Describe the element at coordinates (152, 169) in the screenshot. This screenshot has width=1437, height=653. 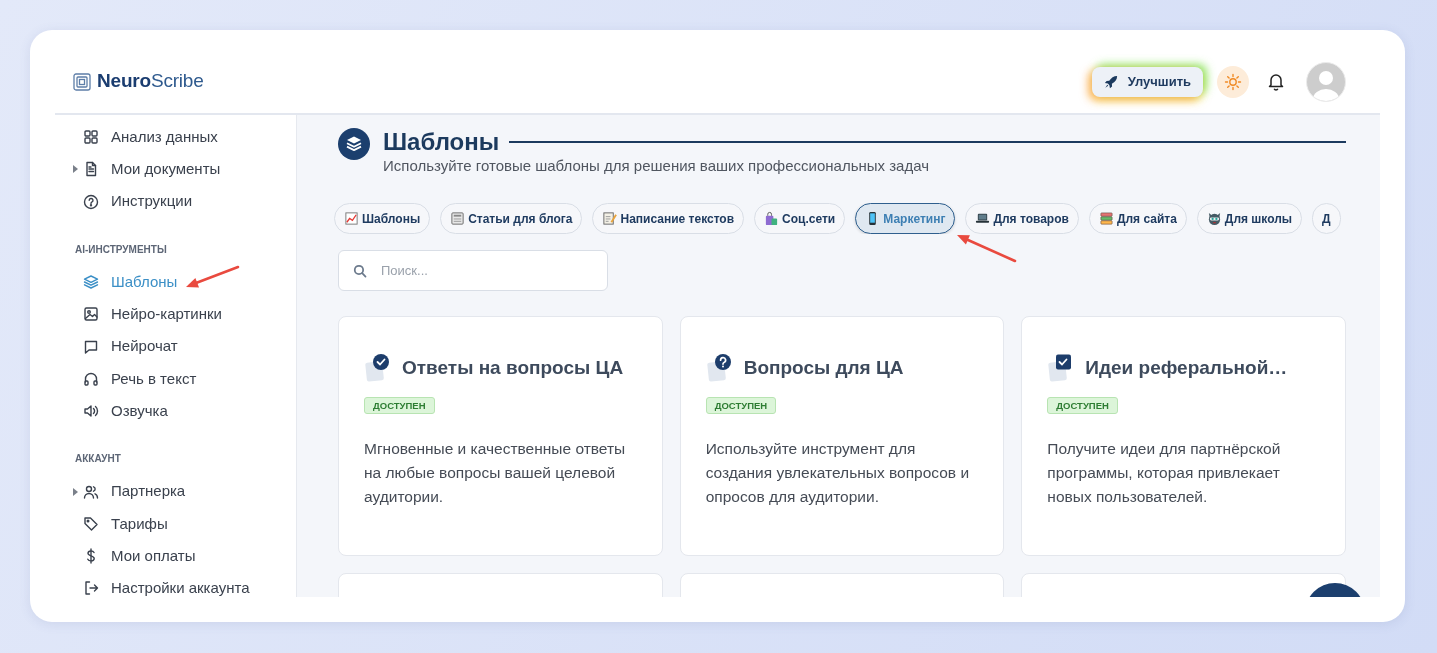
I see `sidebar-item: Мои документы` at that location.